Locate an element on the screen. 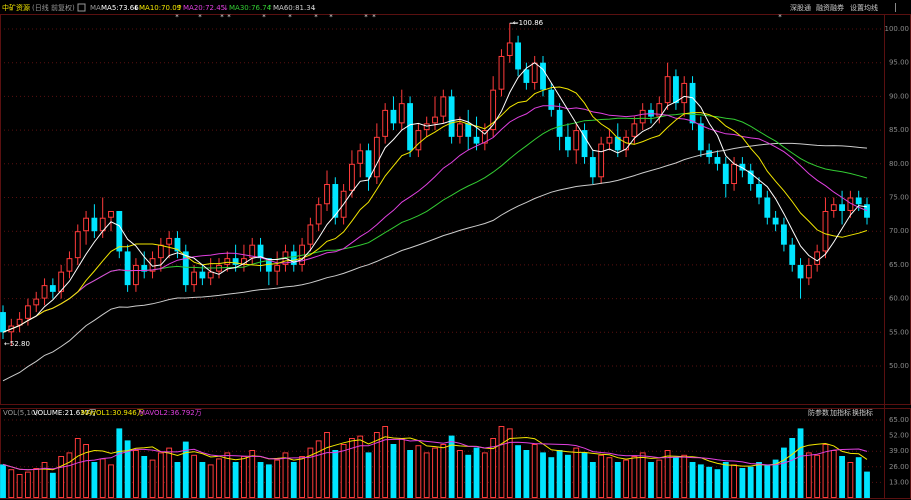 Image resolution: width=911 pixels, height=500 pixels. price-tick-label: 50.00 is located at coordinates (899, 366).